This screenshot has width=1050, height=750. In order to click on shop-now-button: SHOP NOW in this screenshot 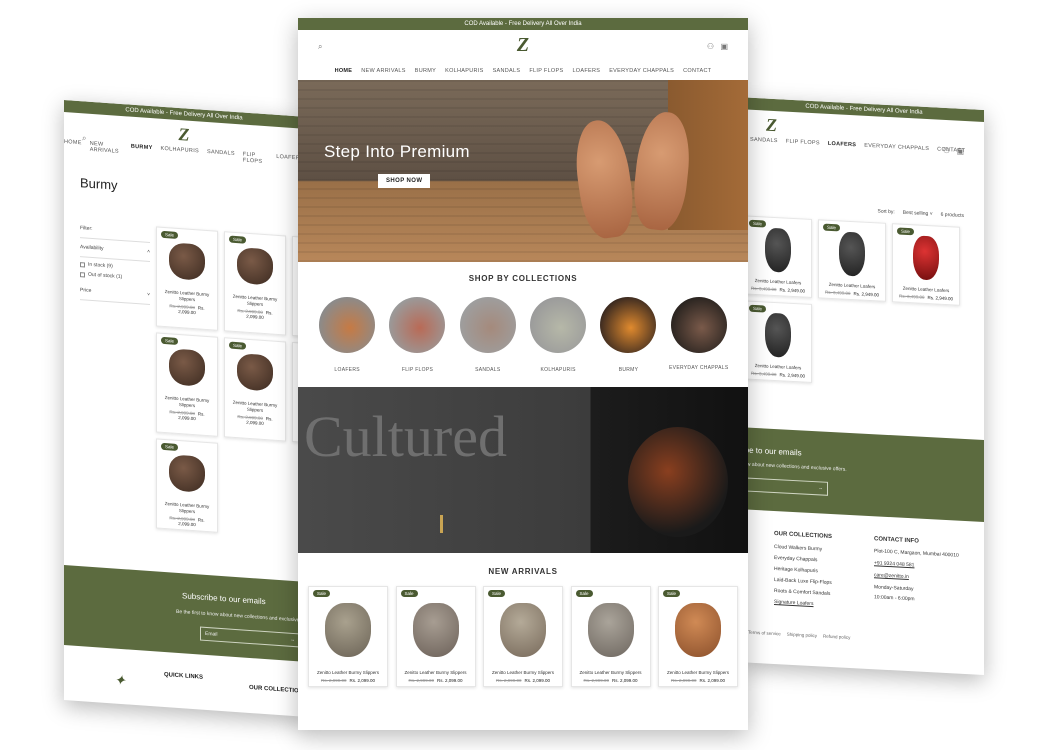, I will do `click(404, 181)`.